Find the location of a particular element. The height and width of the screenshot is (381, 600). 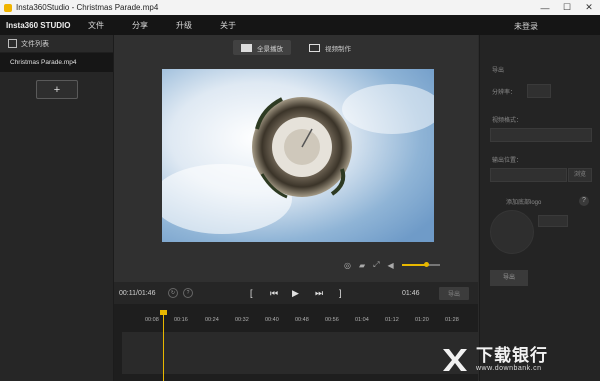

mark-in-button: [ is located at coordinates (251, 293).